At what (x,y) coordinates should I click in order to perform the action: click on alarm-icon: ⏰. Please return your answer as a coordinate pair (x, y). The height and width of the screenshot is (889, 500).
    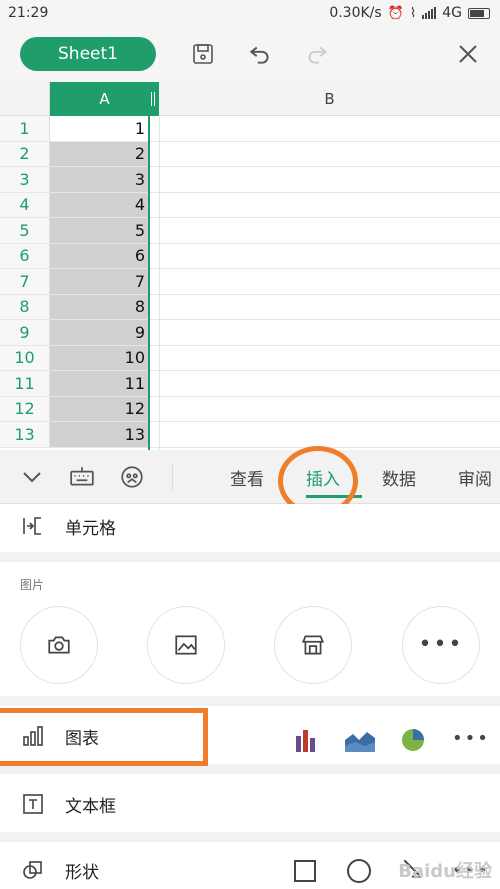
    Looking at the image, I should click on (395, 13).